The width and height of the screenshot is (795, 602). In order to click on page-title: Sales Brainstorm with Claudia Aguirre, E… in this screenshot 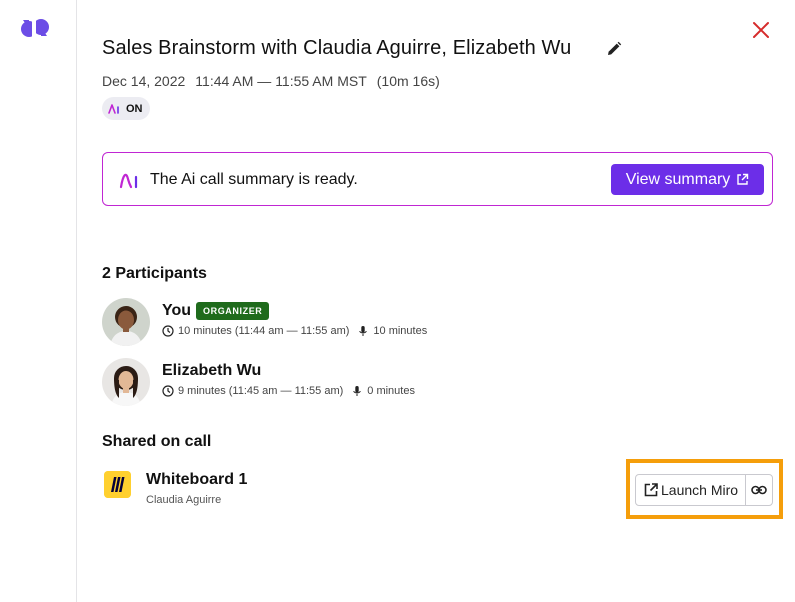, I will do `click(337, 48)`.